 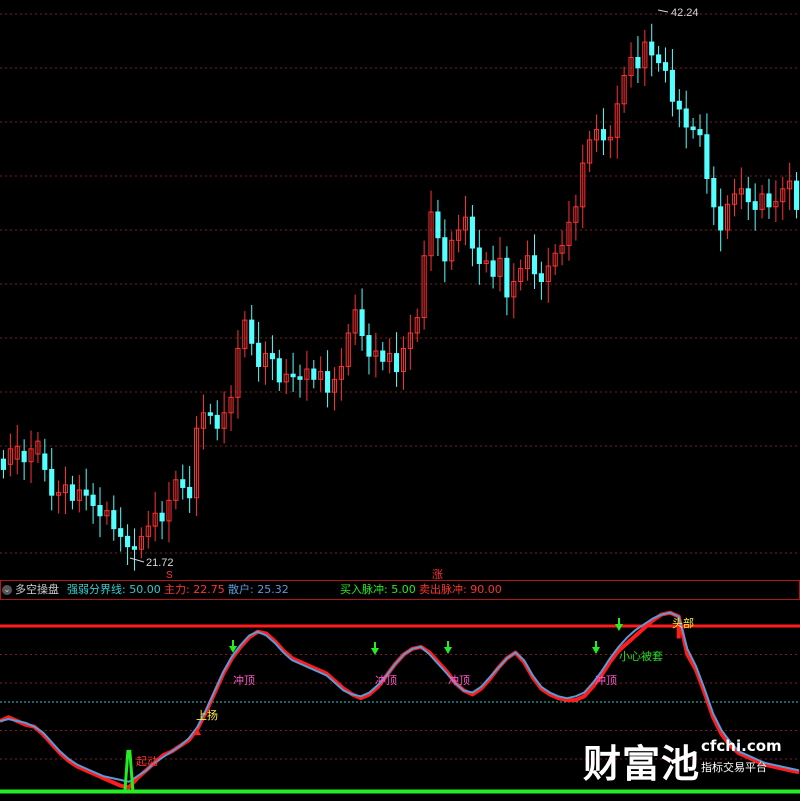 I want to click on mark-zhang: 涨, so click(x=437, y=574).